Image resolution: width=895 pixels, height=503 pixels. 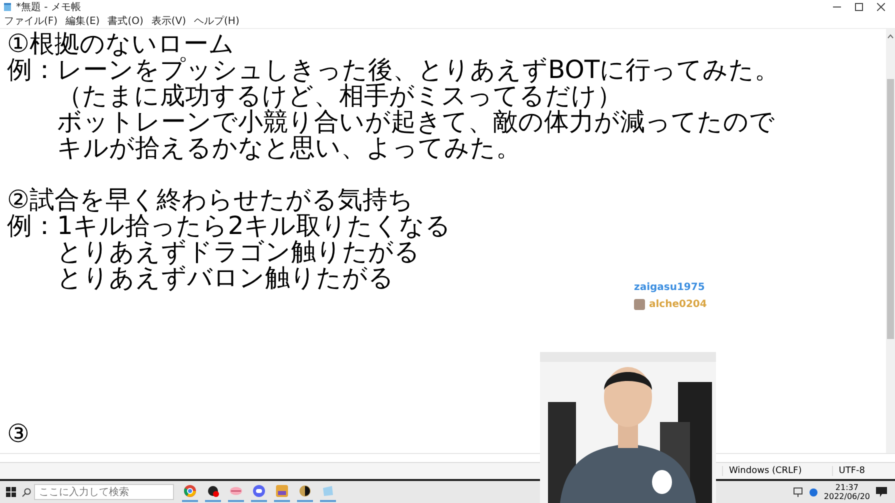 What do you see at coordinates (415, 122) in the screenshot?
I see `text-line: ボットレーンで小競り合いが起きて、敵の体力が減ってたので` at bounding box center [415, 122].